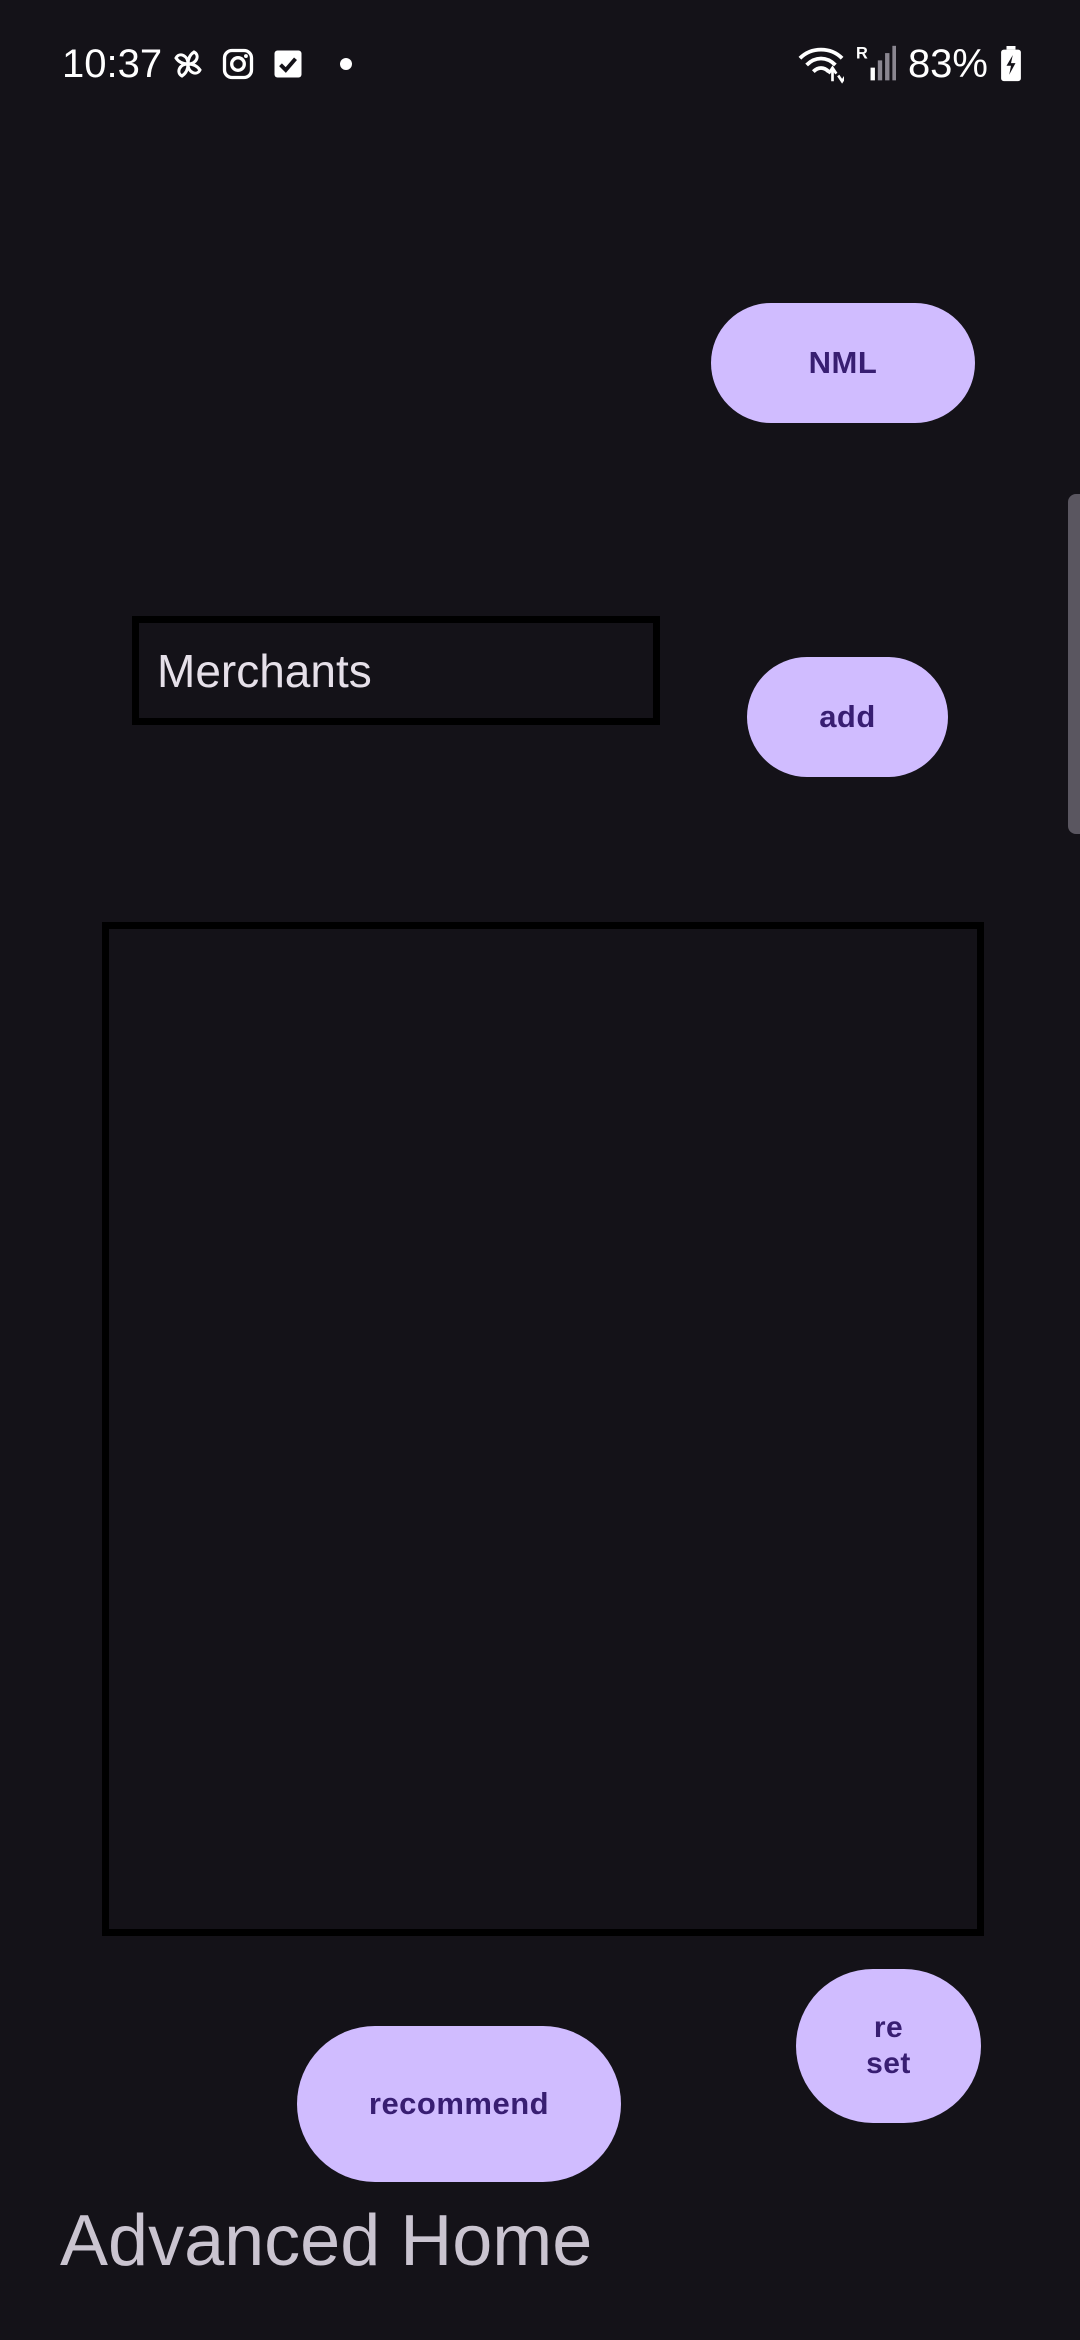 Image resolution: width=1080 pixels, height=2340 pixels. What do you see at coordinates (346, 64) in the screenshot?
I see `notification-dot` at bounding box center [346, 64].